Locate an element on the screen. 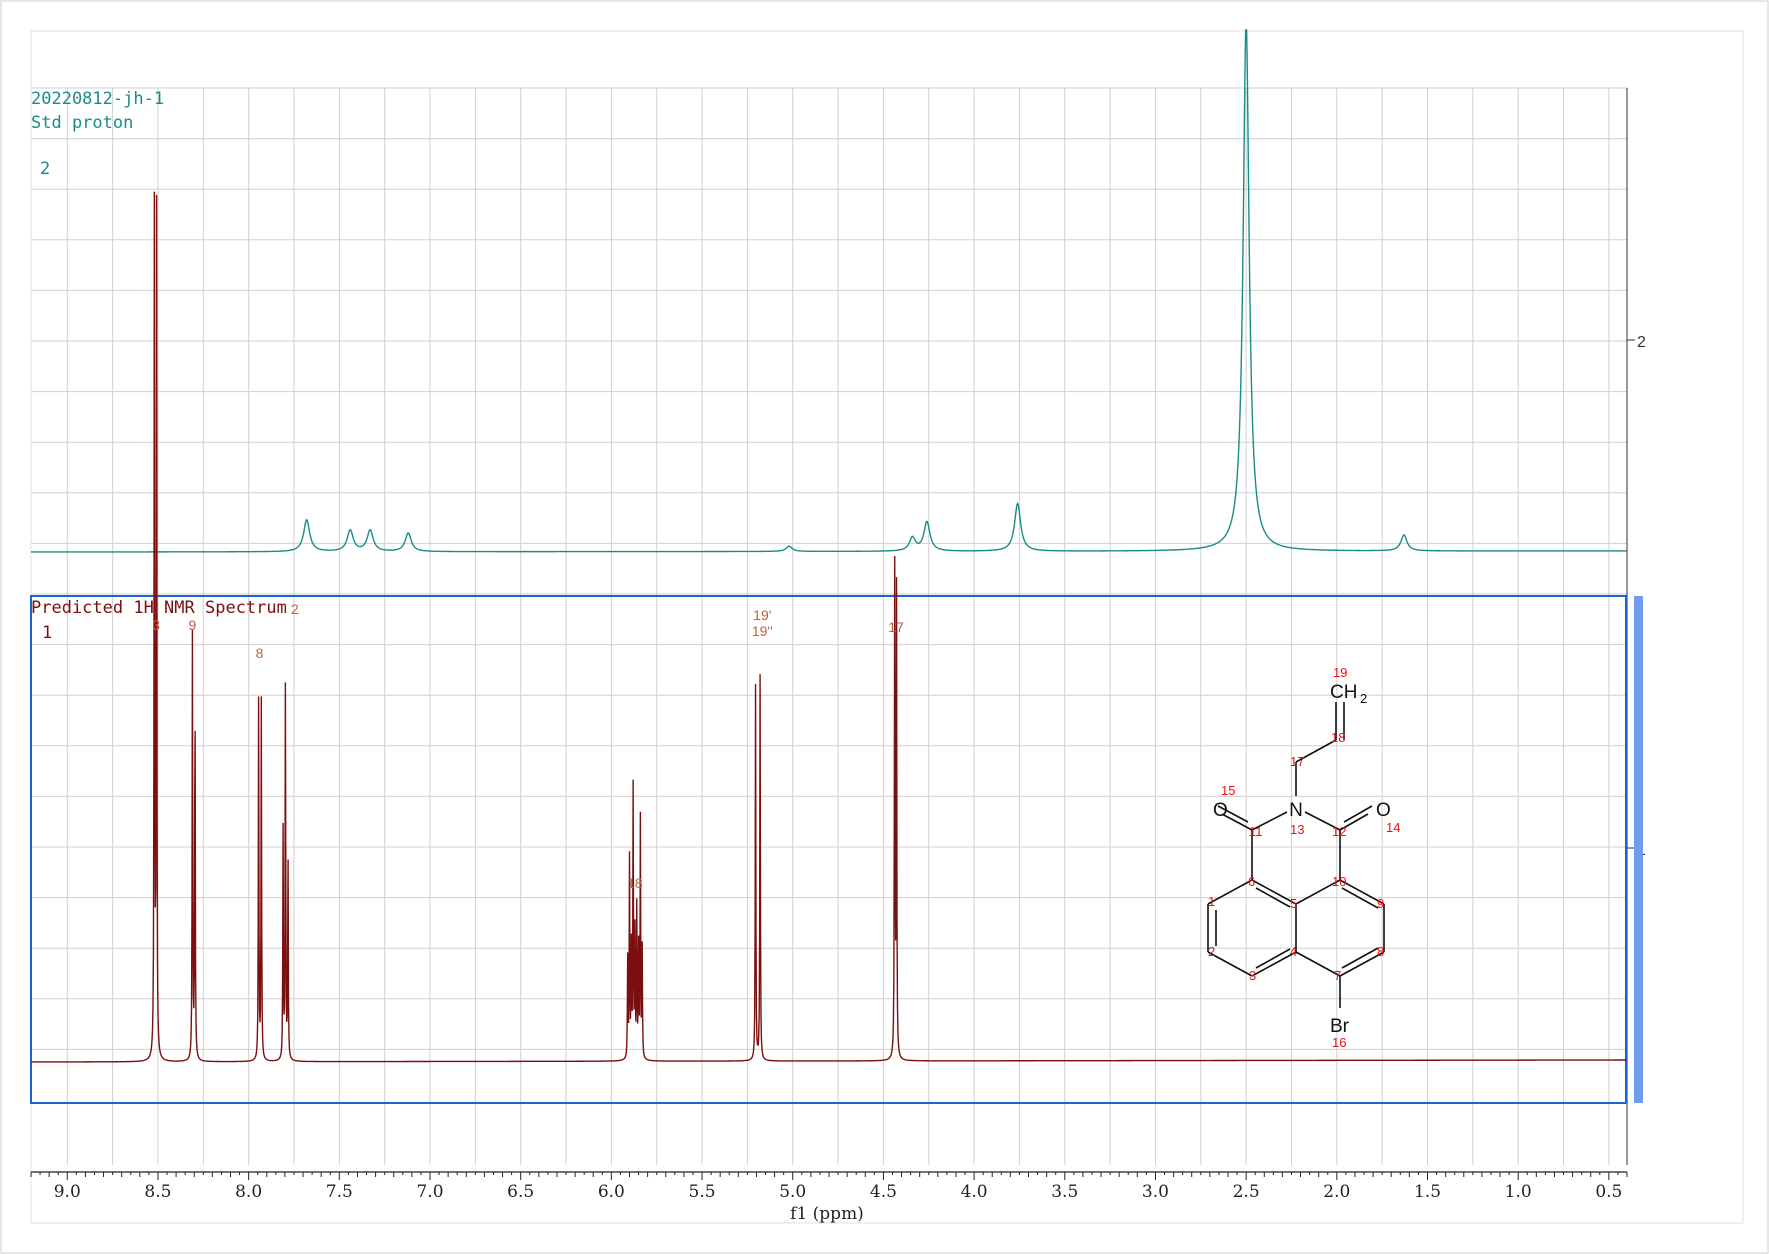 This screenshot has height=1254, width=1769. x-tick-label: 6.0 is located at coordinates (611, 1192).